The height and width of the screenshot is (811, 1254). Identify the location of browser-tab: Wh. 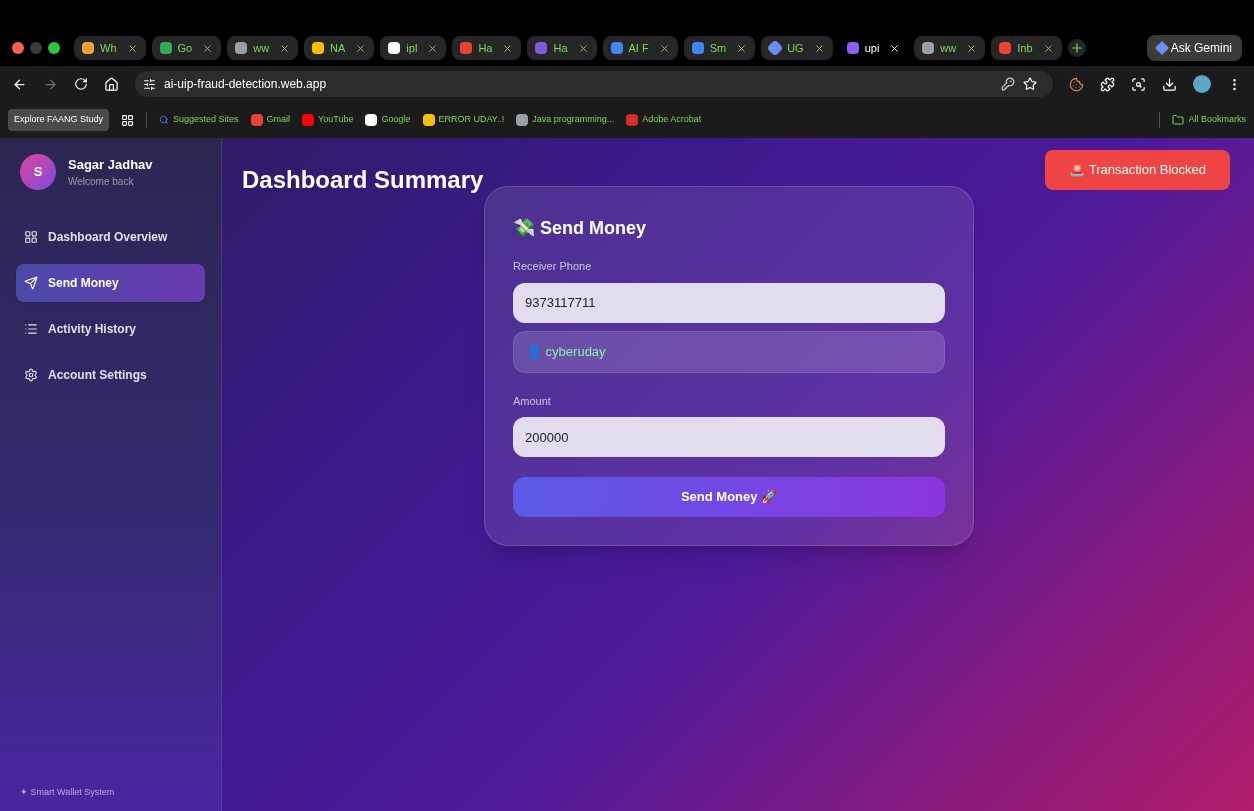
(110, 48).